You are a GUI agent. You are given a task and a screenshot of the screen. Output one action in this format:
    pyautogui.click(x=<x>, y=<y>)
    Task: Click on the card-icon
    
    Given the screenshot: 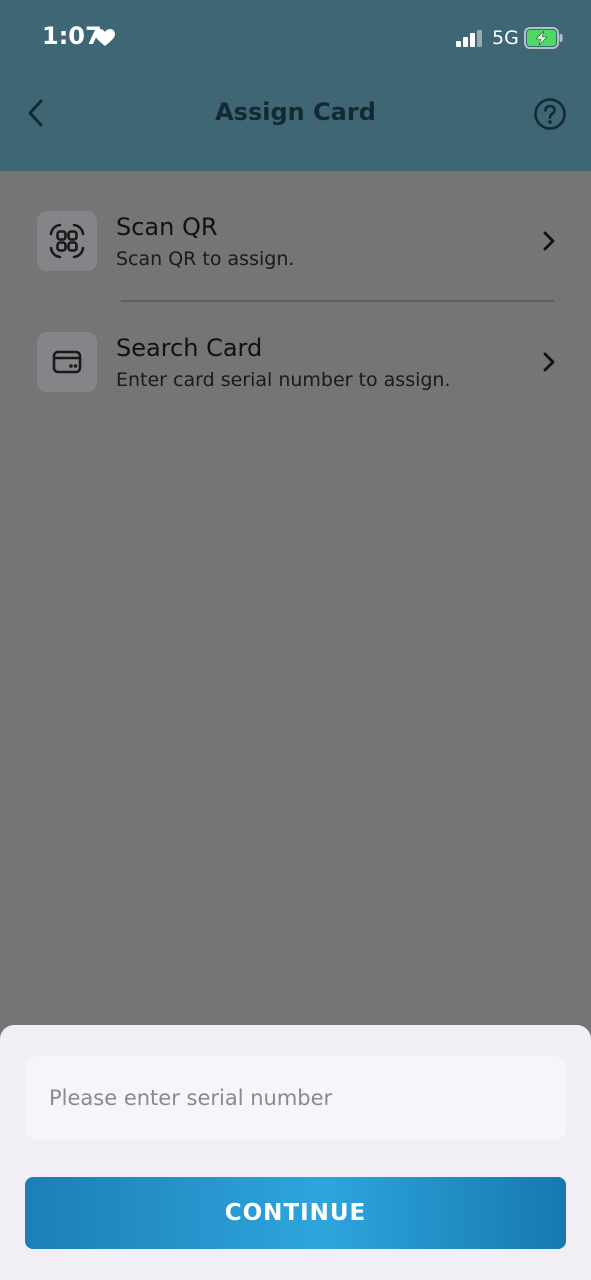 What is the action you would take?
    pyautogui.click(x=67, y=362)
    